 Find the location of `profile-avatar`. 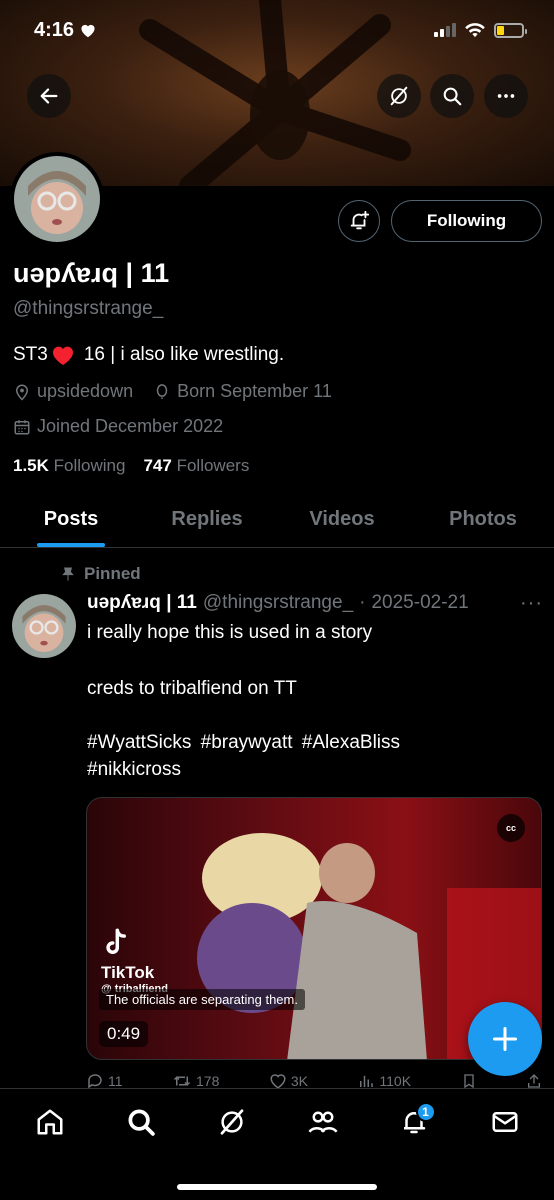

profile-avatar is located at coordinates (57, 199).